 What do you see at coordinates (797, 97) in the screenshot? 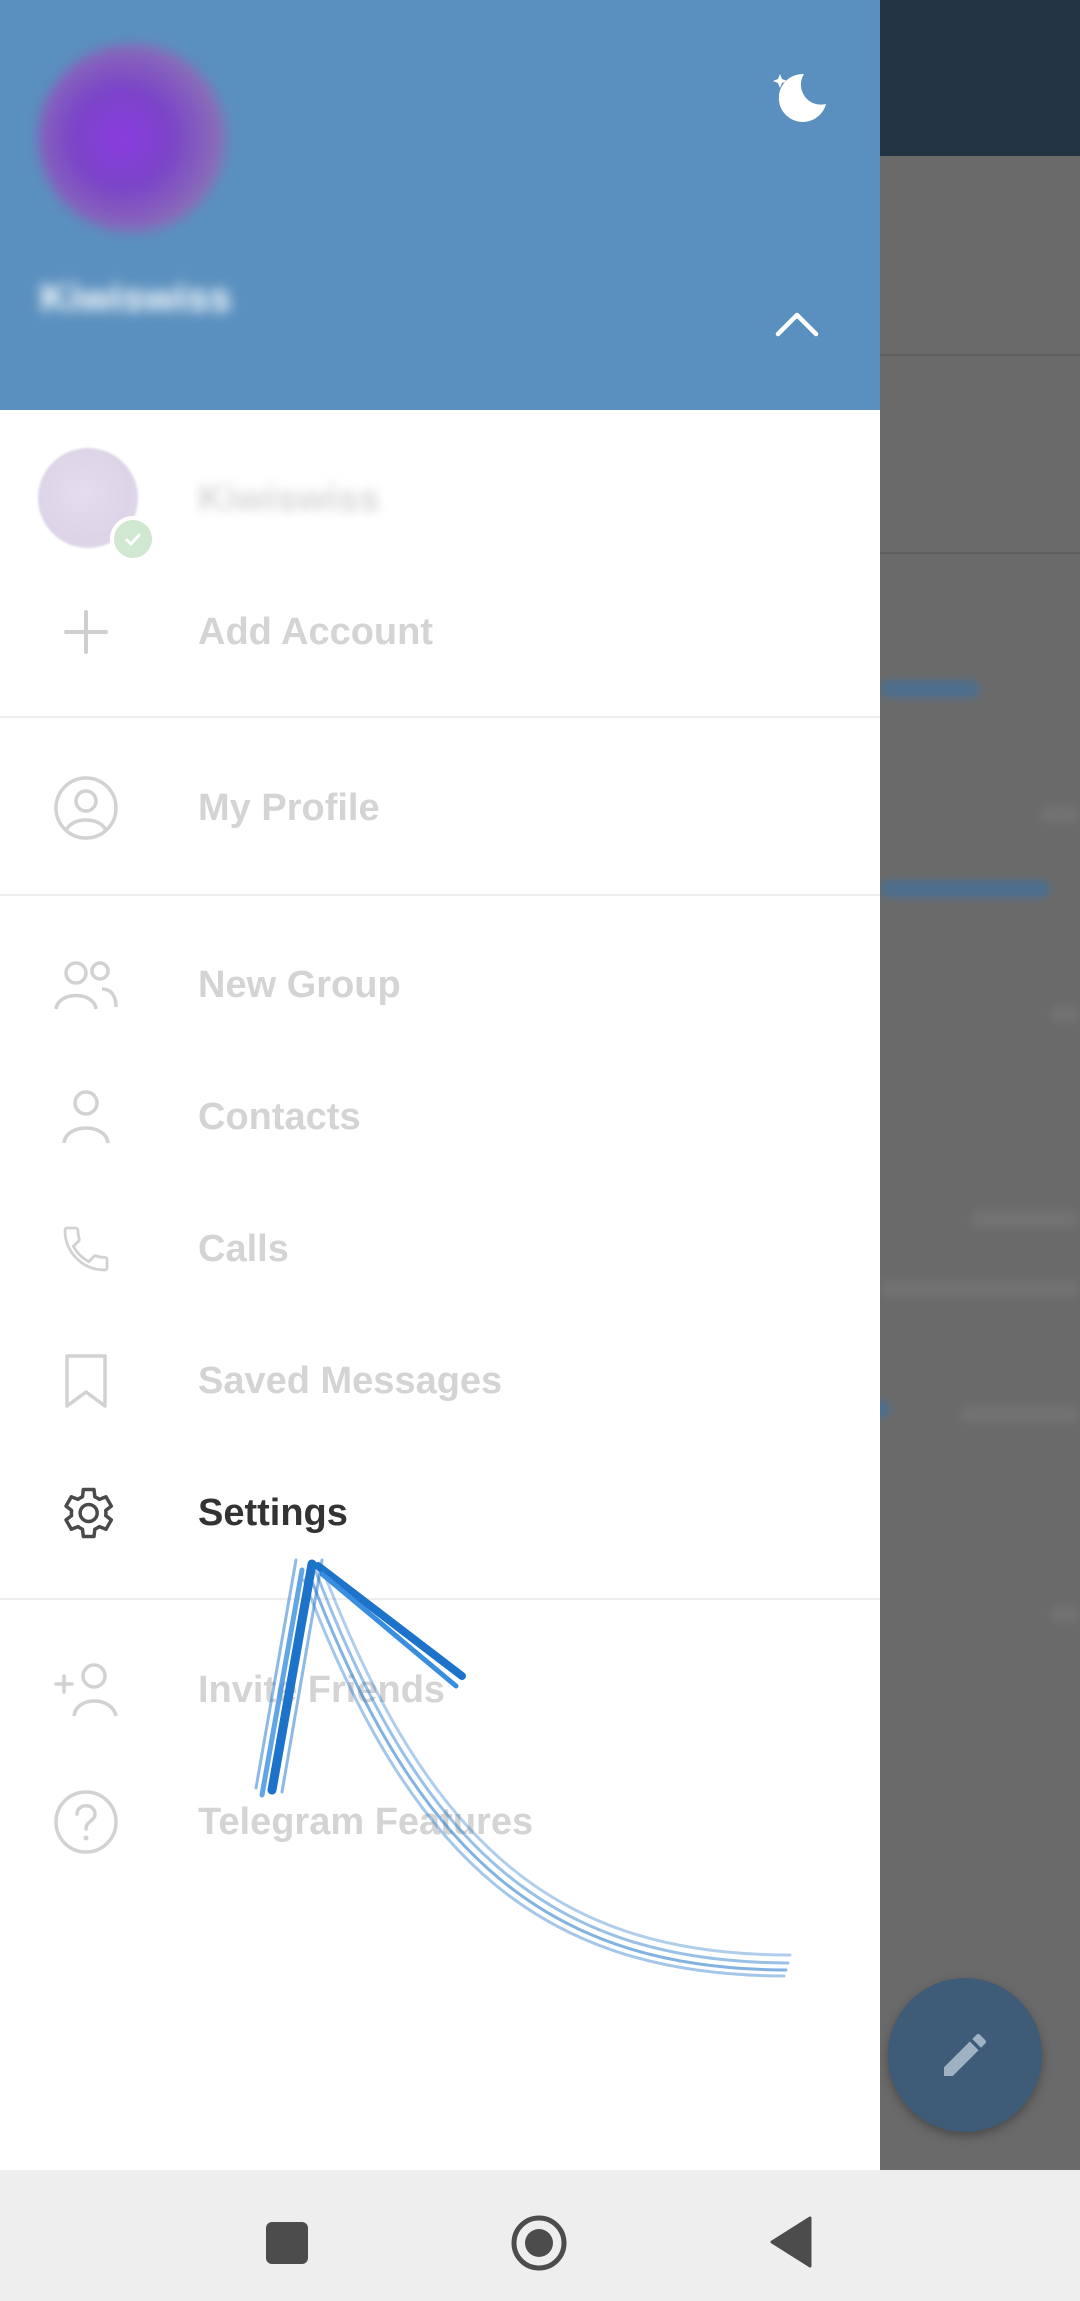
I see `moon-stars-icon` at bounding box center [797, 97].